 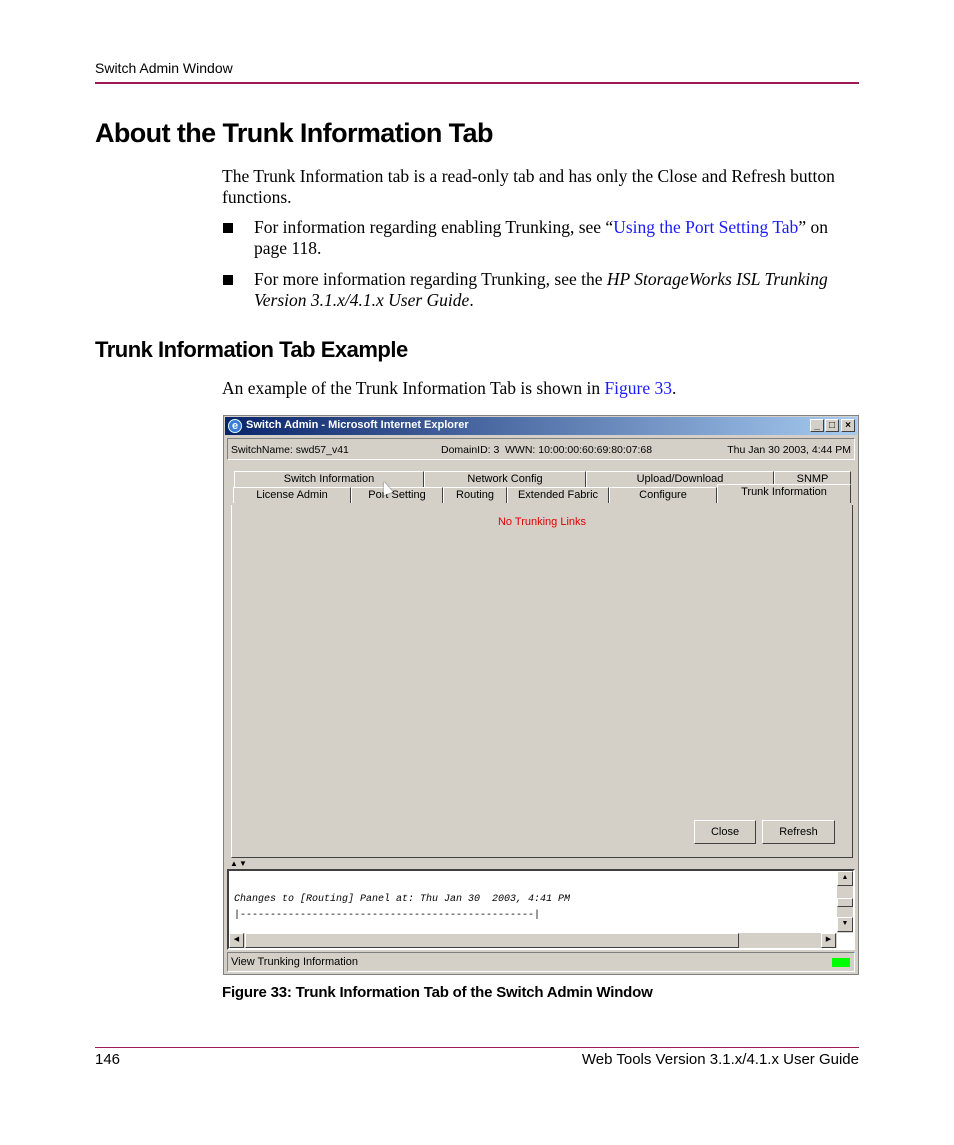 I want to click on status-text: View Trunking Information, so click(x=294, y=962).